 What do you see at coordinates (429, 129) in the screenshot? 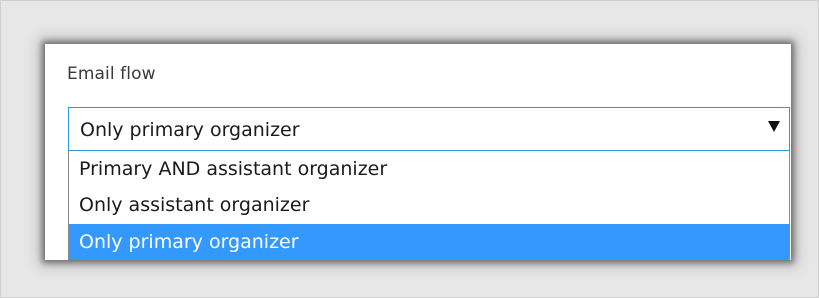
I see `email-flow-select: Only primary organizer` at bounding box center [429, 129].